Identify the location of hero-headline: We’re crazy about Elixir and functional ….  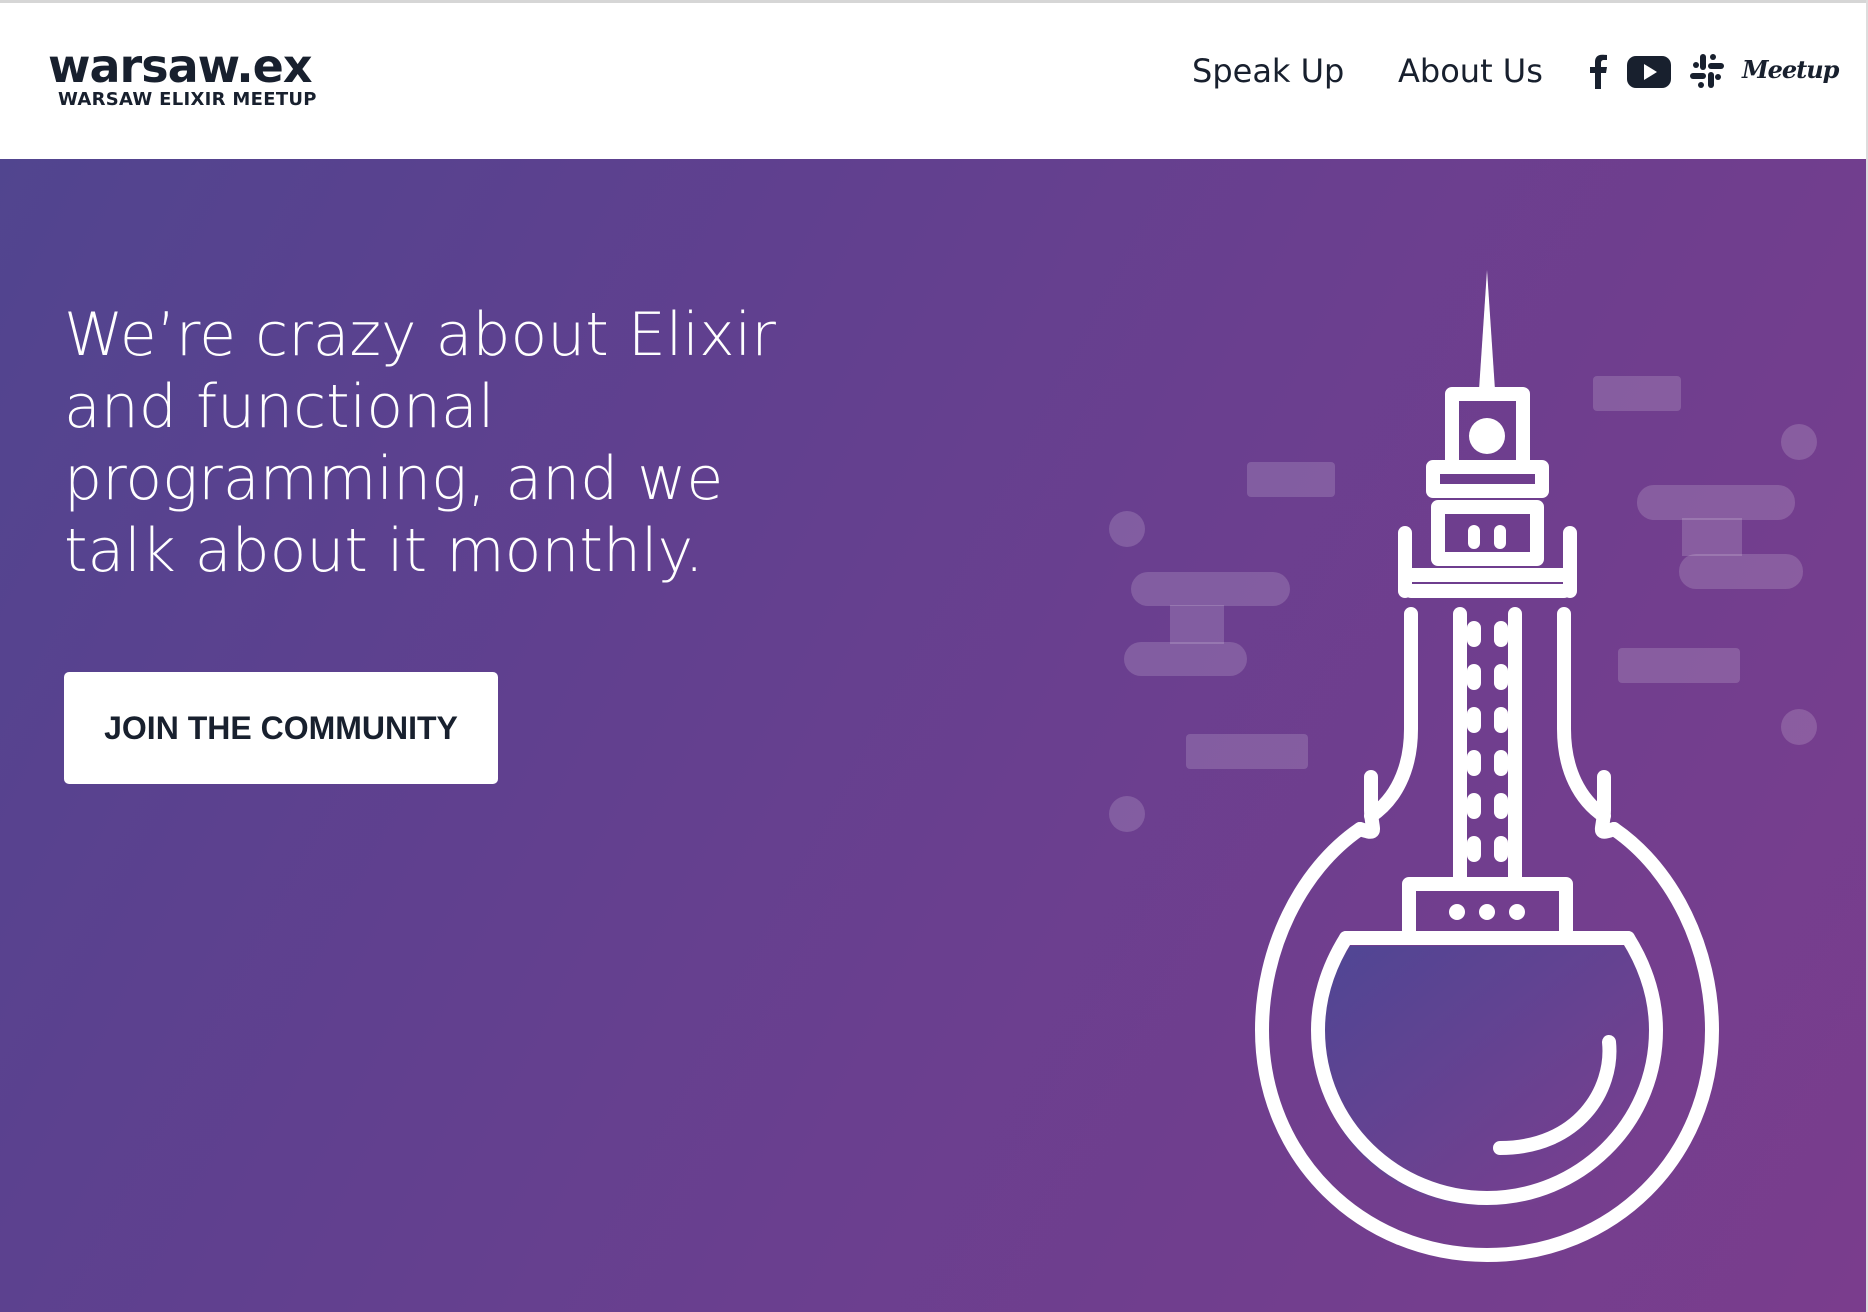
(454, 443).